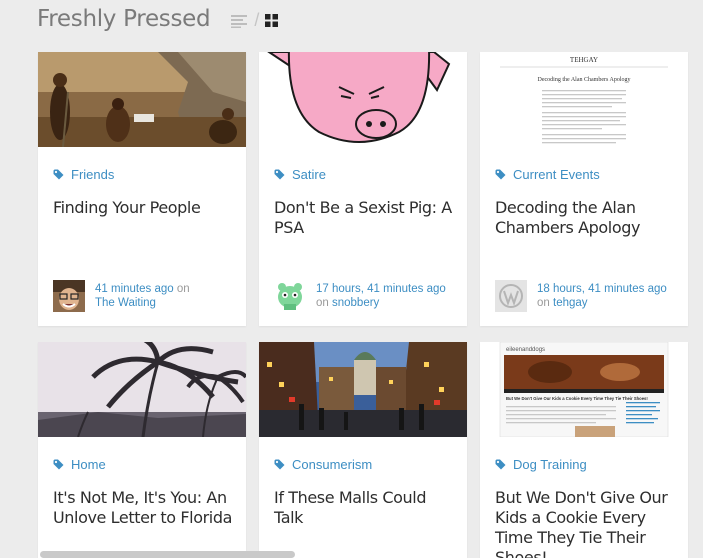 The width and height of the screenshot is (703, 558). I want to click on post-title: Finding Your People, so click(145, 208).